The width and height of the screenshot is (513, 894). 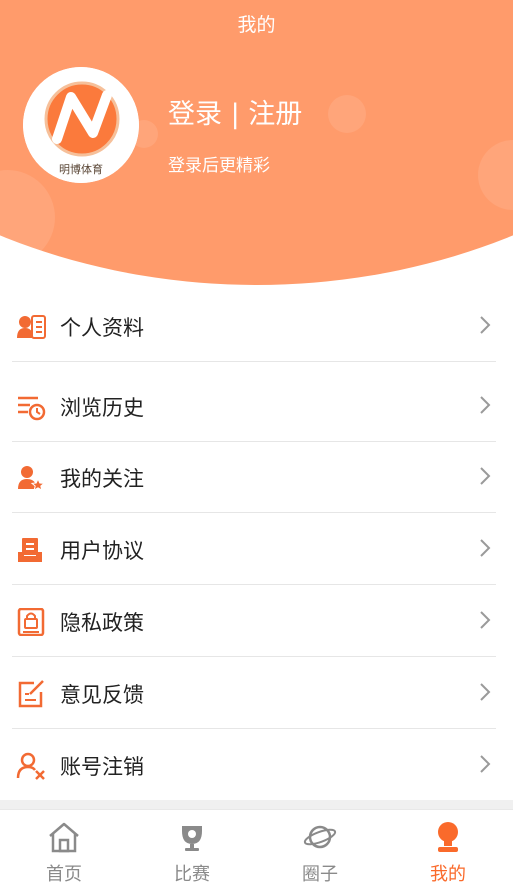 I want to click on follow-star-icon, so click(x=32, y=479).